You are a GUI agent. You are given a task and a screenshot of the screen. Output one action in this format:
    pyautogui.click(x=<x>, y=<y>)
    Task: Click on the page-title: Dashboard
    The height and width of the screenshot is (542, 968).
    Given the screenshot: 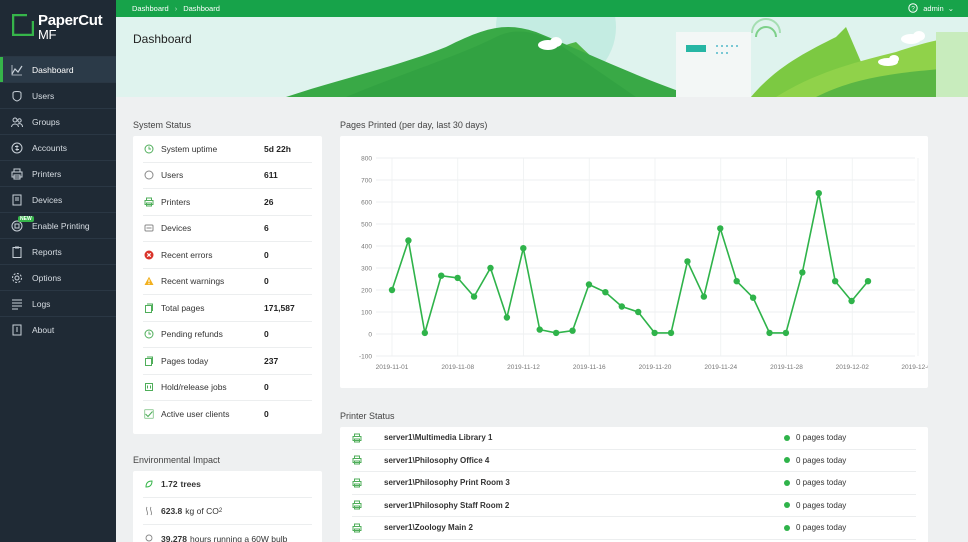 What is the action you would take?
    pyautogui.click(x=162, y=39)
    